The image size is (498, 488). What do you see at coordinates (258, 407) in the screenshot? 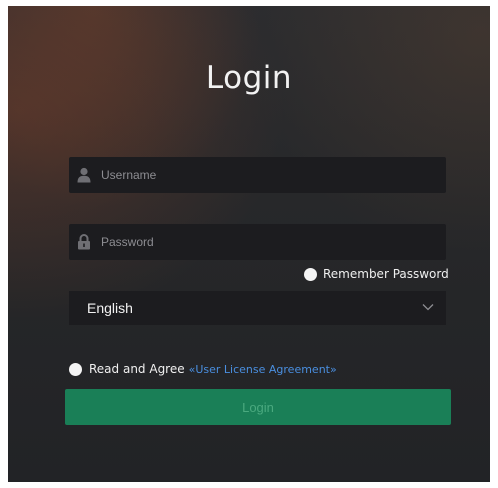
I see `login-button: Login` at bounding box center [258, 407].